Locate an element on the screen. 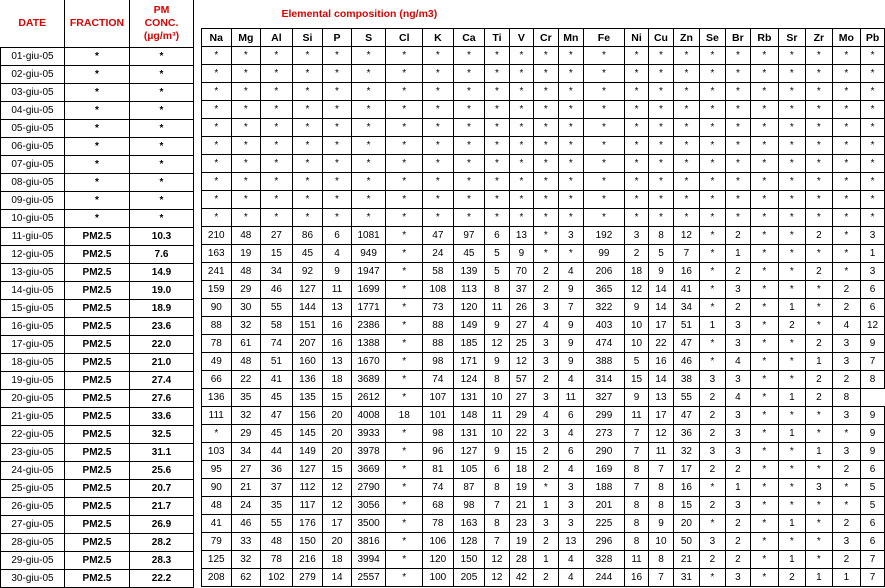 This screenshot has height=588, width=885. value-cell-s: 1081 is located at coordinates (368, 235).